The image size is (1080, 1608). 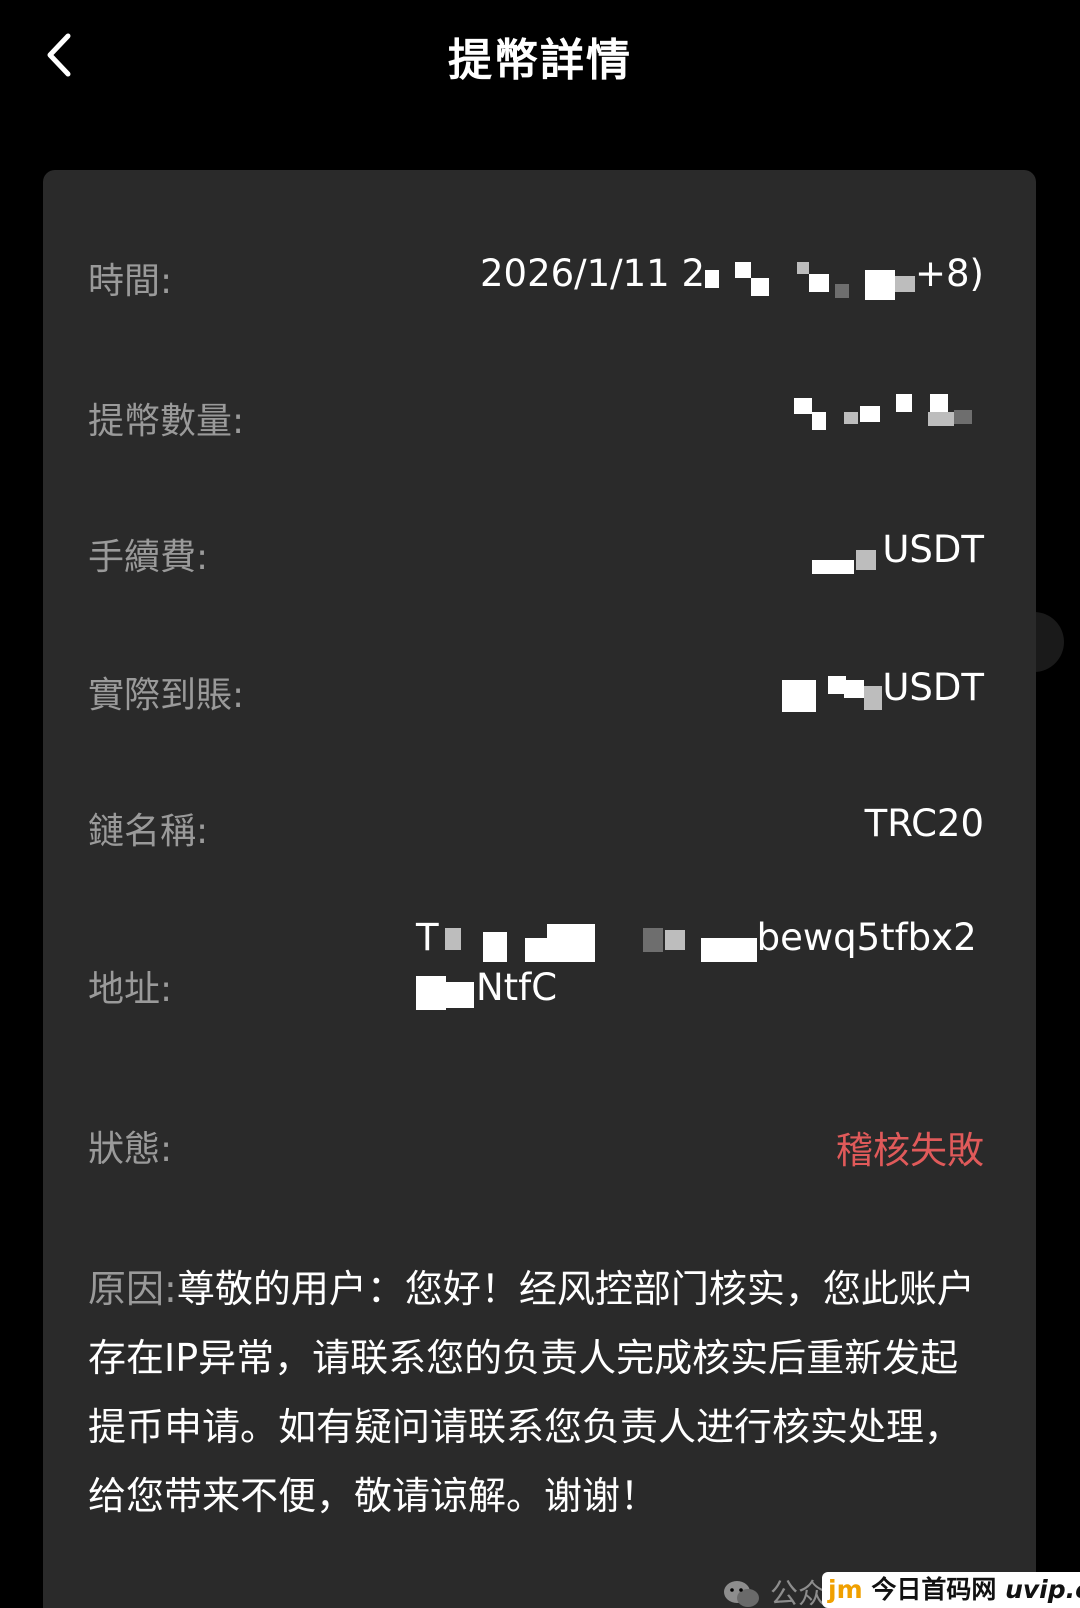 I want to click on time-value-prefix: 2026/1/11 2, so click(x=592, y=273).